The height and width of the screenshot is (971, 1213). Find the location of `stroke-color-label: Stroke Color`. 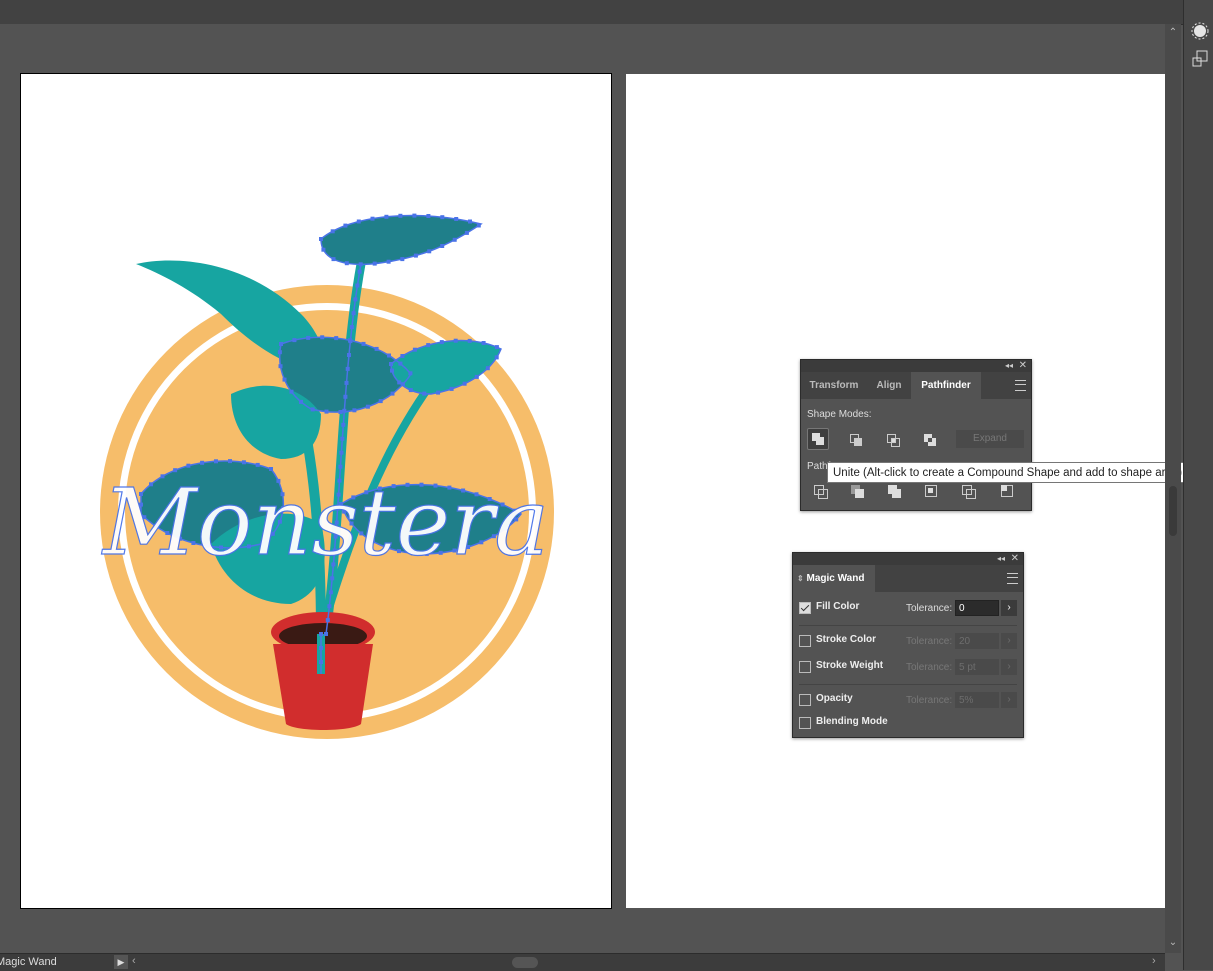

stroke-color-label: Stroke Color is located at coordinates (846, 639).